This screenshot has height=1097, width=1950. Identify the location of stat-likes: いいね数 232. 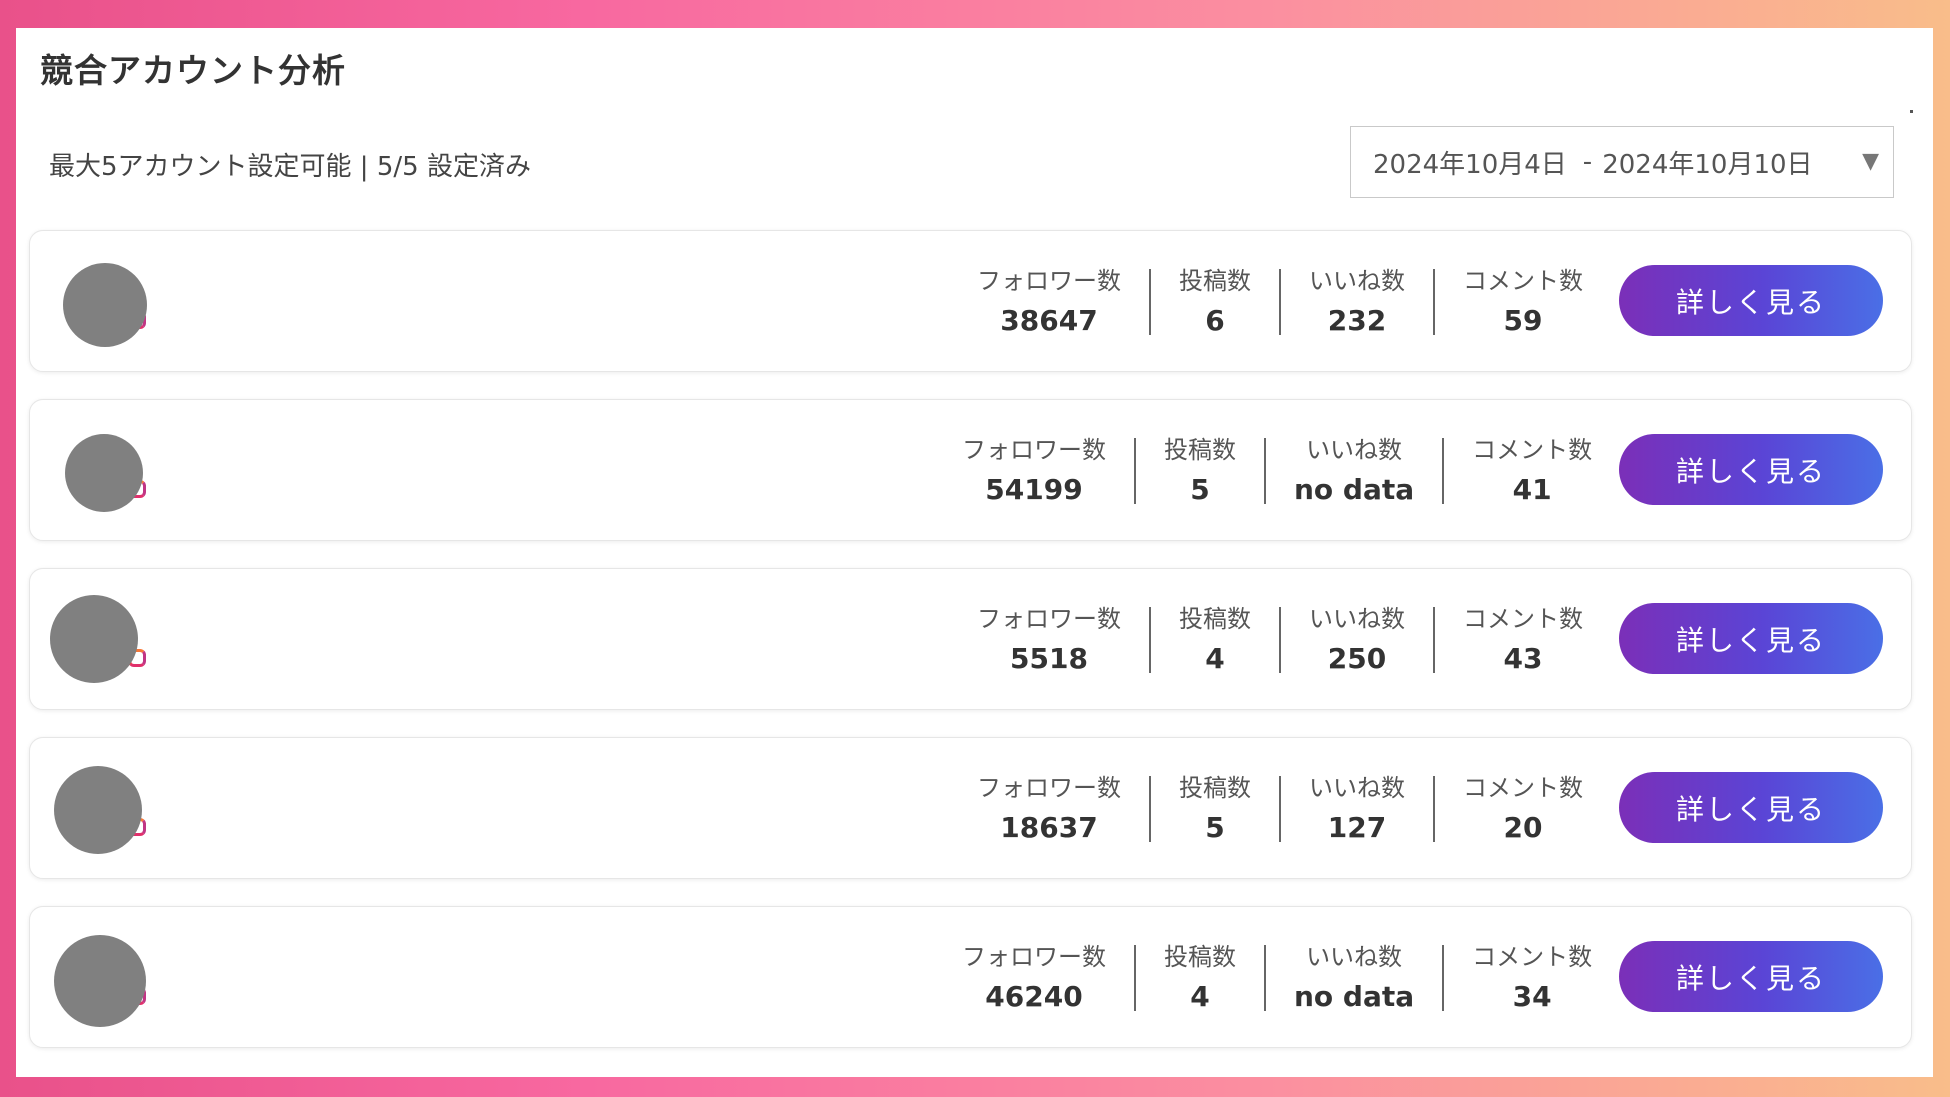
(1357, 299).